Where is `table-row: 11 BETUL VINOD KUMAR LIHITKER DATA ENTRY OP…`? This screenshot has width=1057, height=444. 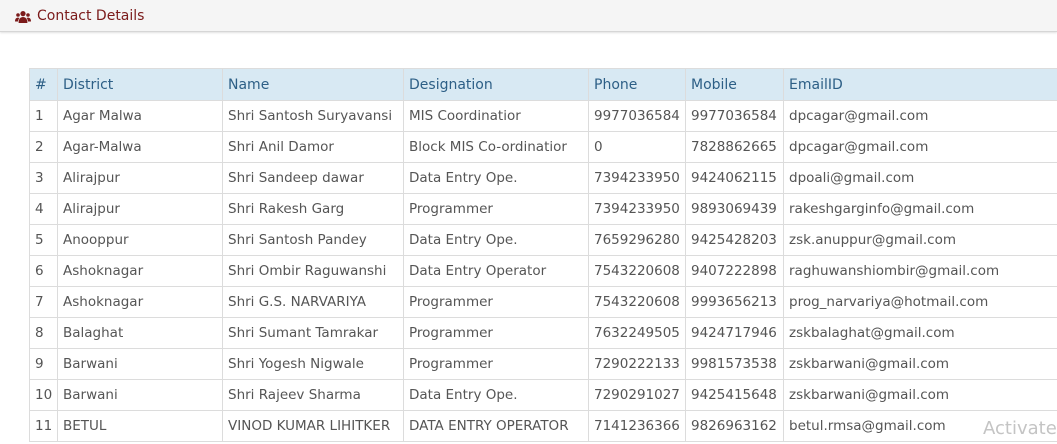 table-row: 11 BETUL VINOD KUMAR LIHITKER DATA ENTRY OP… is located at coordinates (543, 426).